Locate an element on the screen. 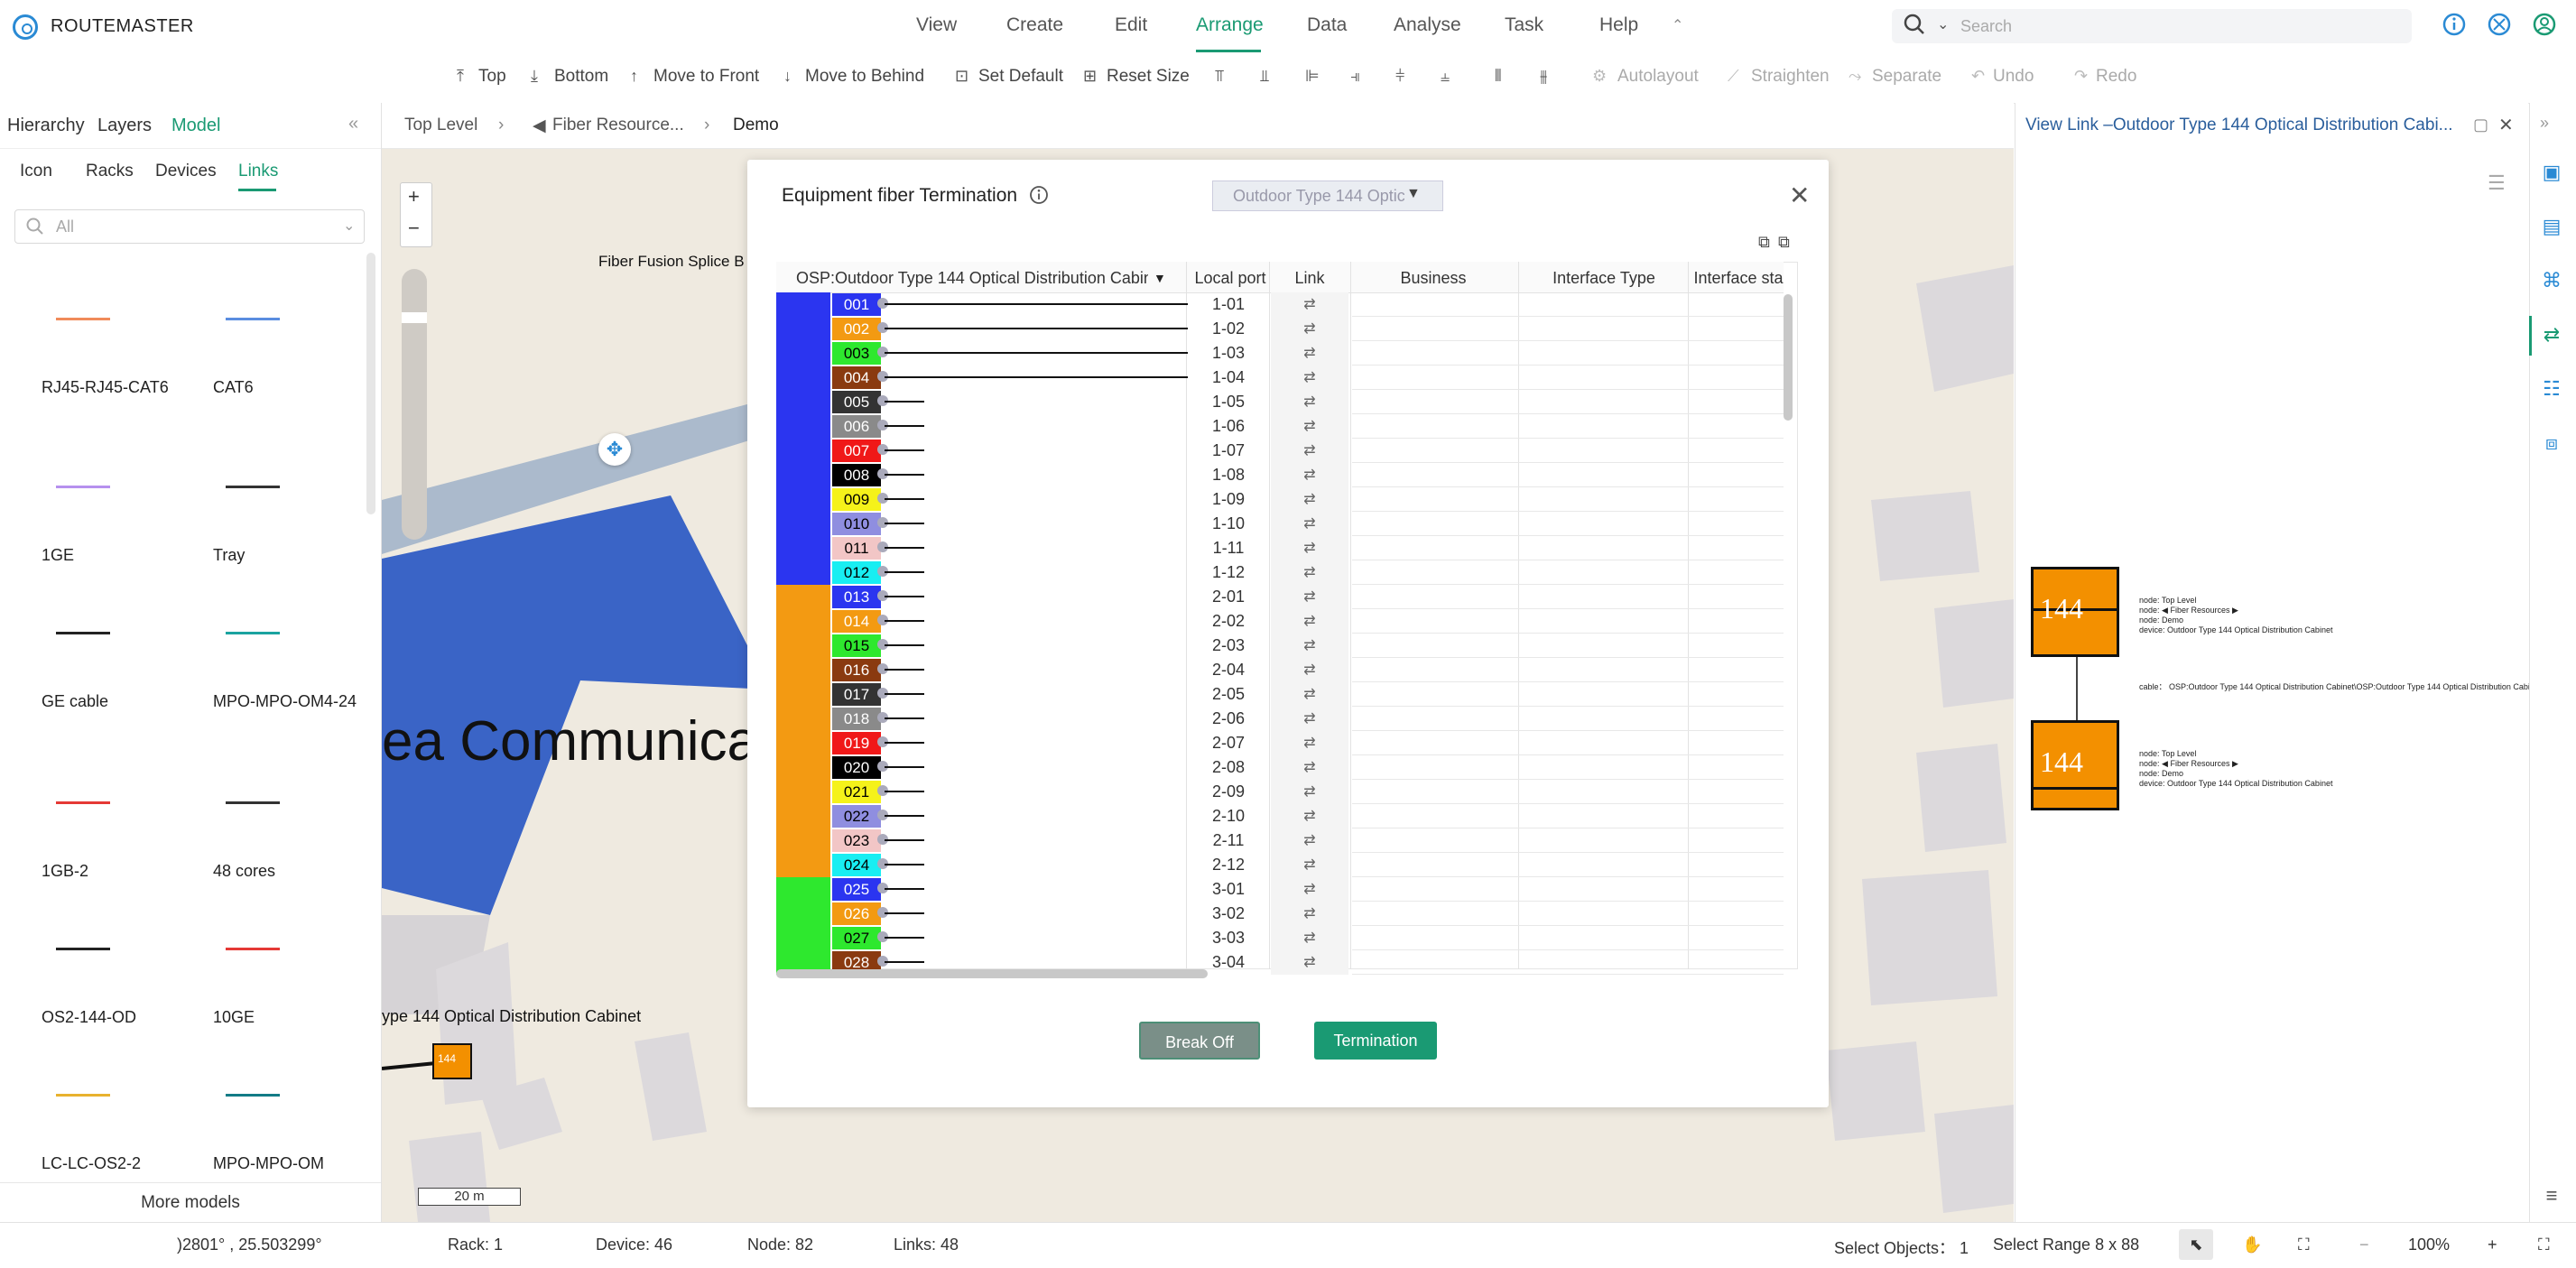 The width and height of the screenshot is (2576, 1268). undo-button: Undo is located at coordinates (2014, 77).